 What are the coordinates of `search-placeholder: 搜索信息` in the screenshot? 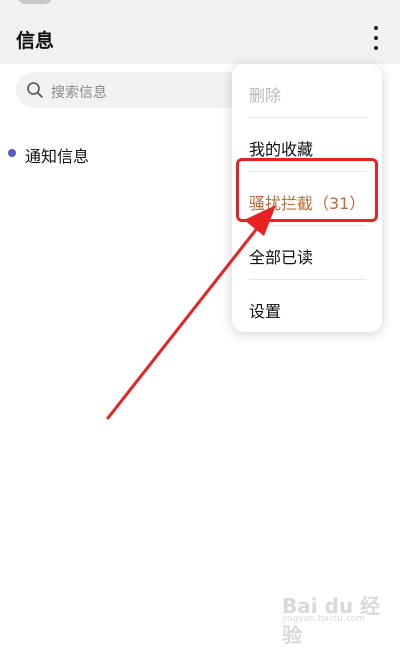 It's located at (79, 93).